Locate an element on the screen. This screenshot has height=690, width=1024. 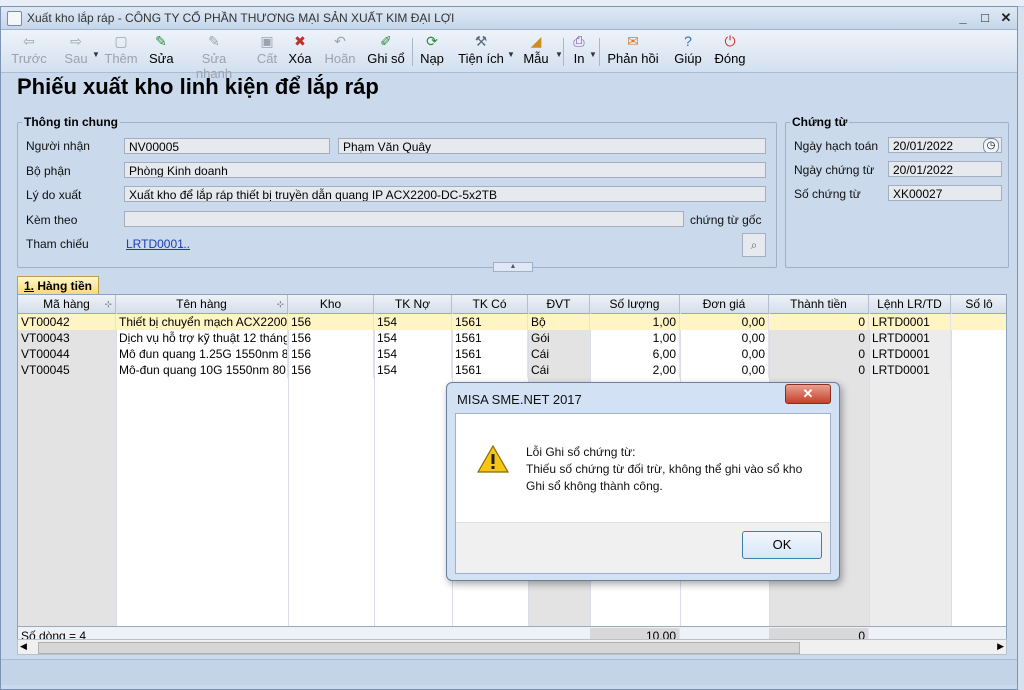
cell-quantity: 2,00 is located at coordinates (635, 370).